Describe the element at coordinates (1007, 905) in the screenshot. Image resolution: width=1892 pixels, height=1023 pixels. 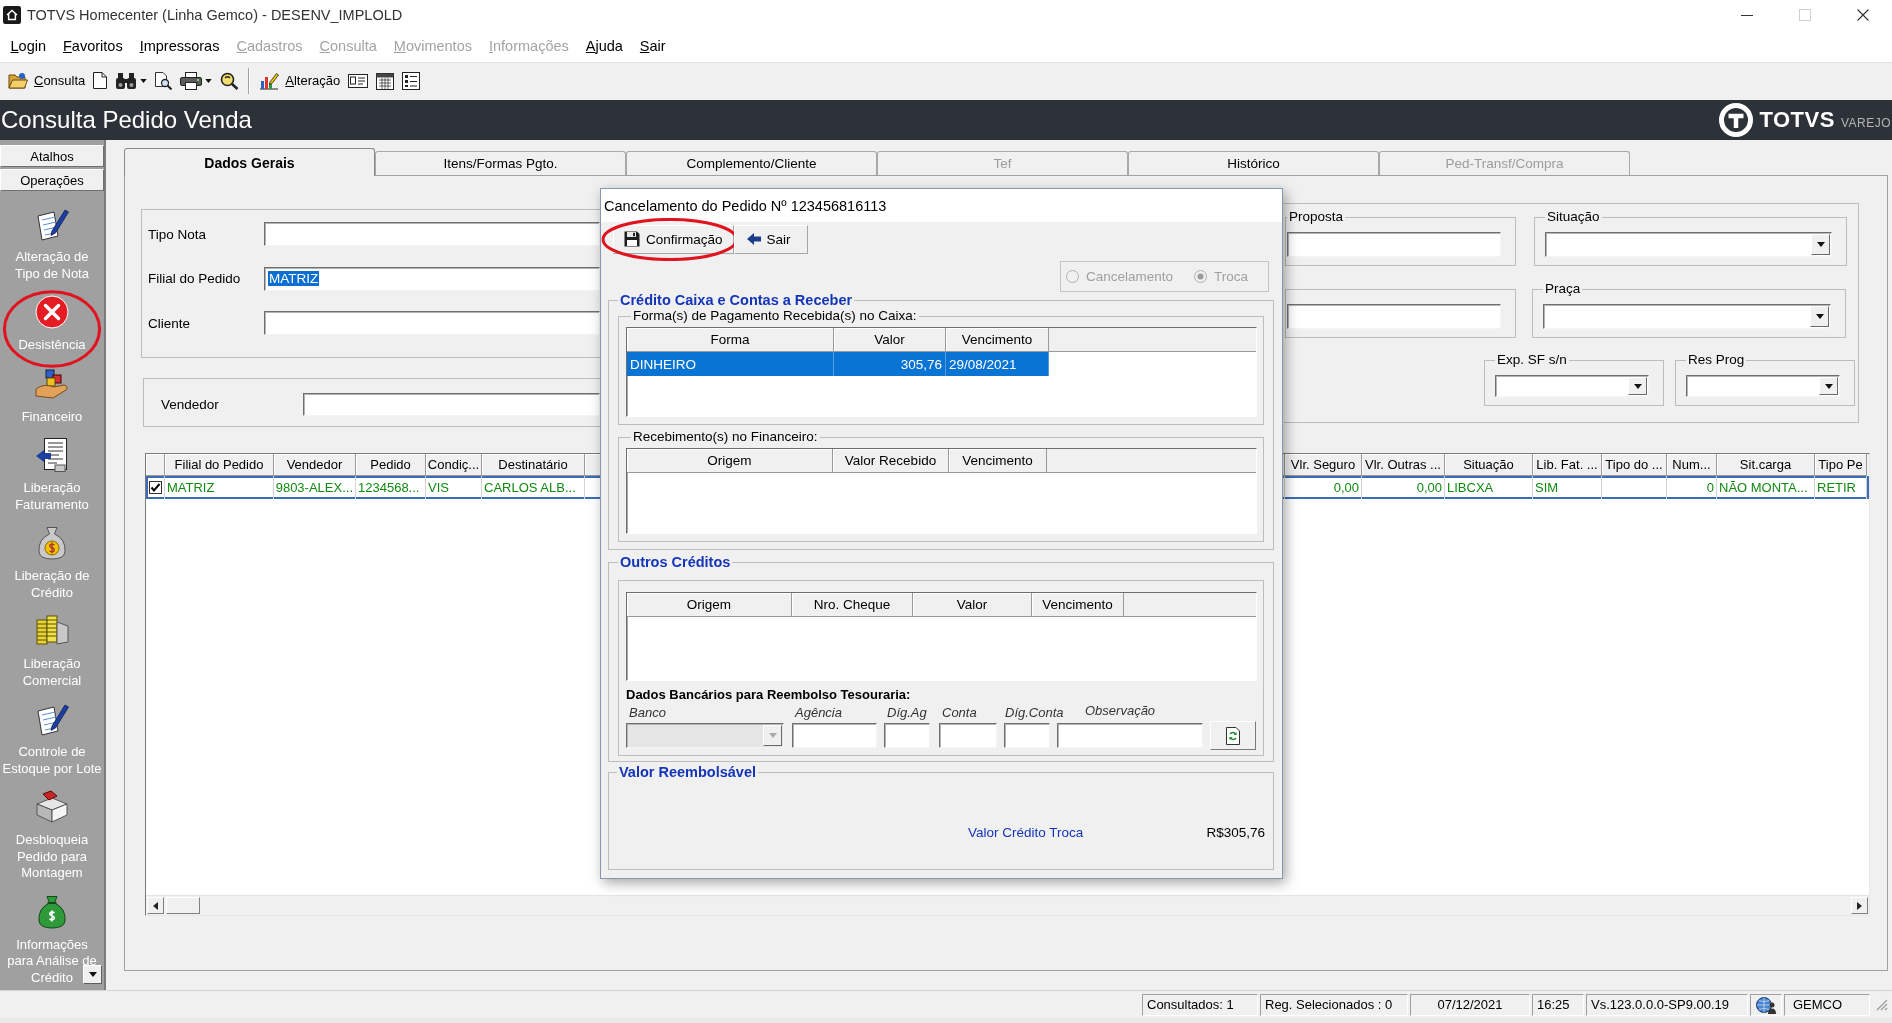
I see `horizontal-scrollbar` at that location.